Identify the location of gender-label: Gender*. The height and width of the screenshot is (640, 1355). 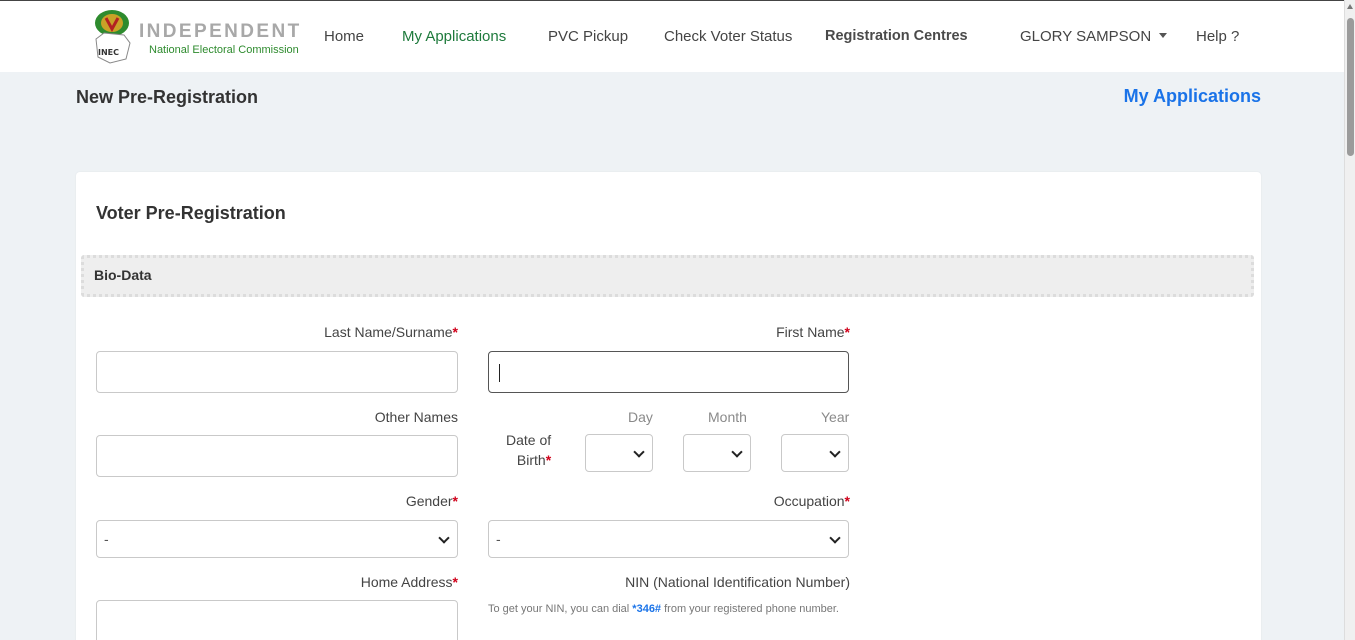
(431, 501).